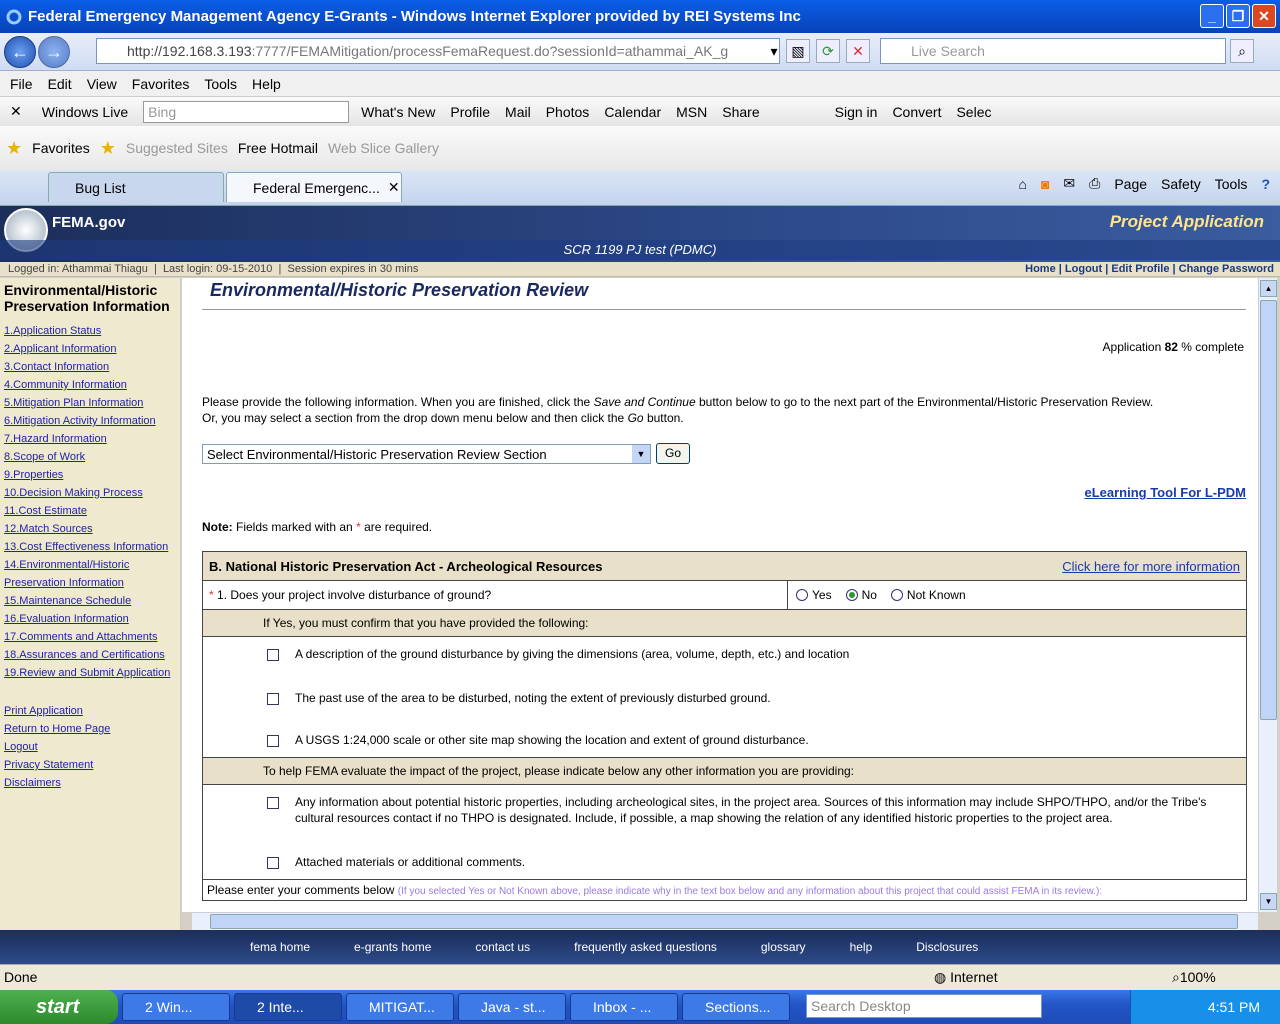 The image size is (1280, 1024). What do you see at coordinates (90, 457) in the screenshot?
I see `sidebar-item-scope-of-work: 8.Scope of Work` at bounding box center [90, 457].